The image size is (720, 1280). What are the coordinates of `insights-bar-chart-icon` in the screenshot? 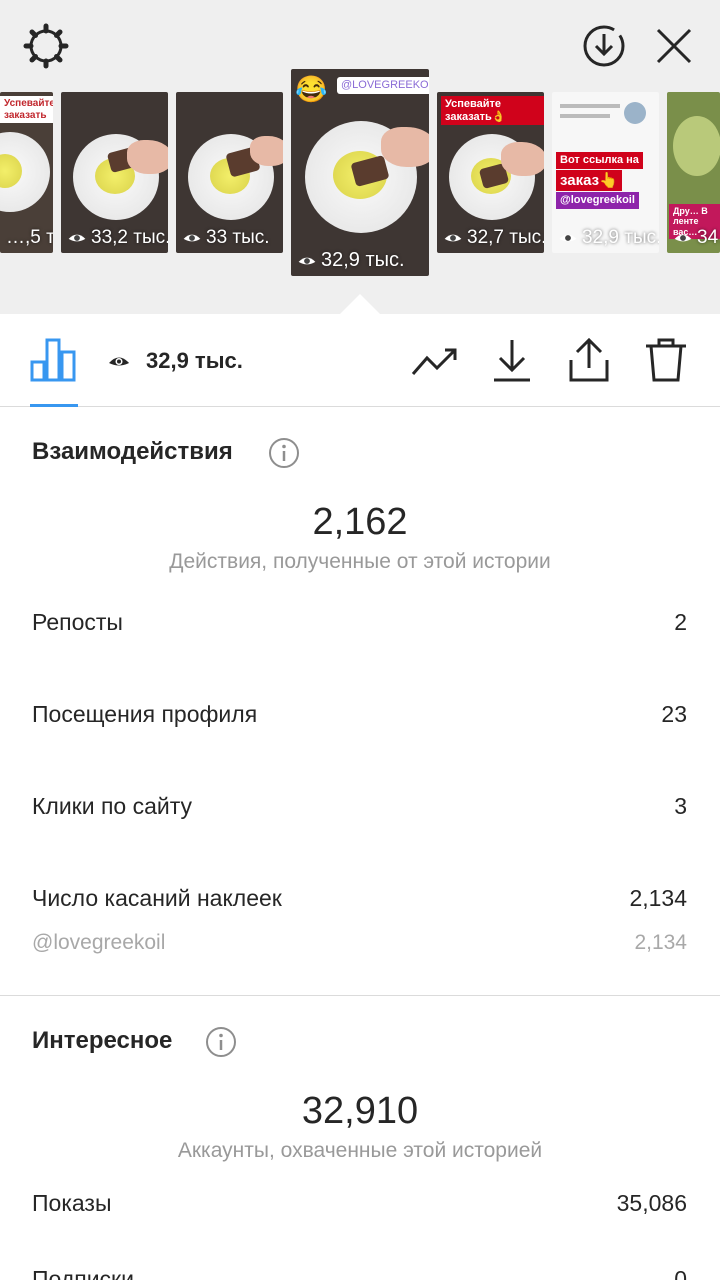 It's located at (53, 359).